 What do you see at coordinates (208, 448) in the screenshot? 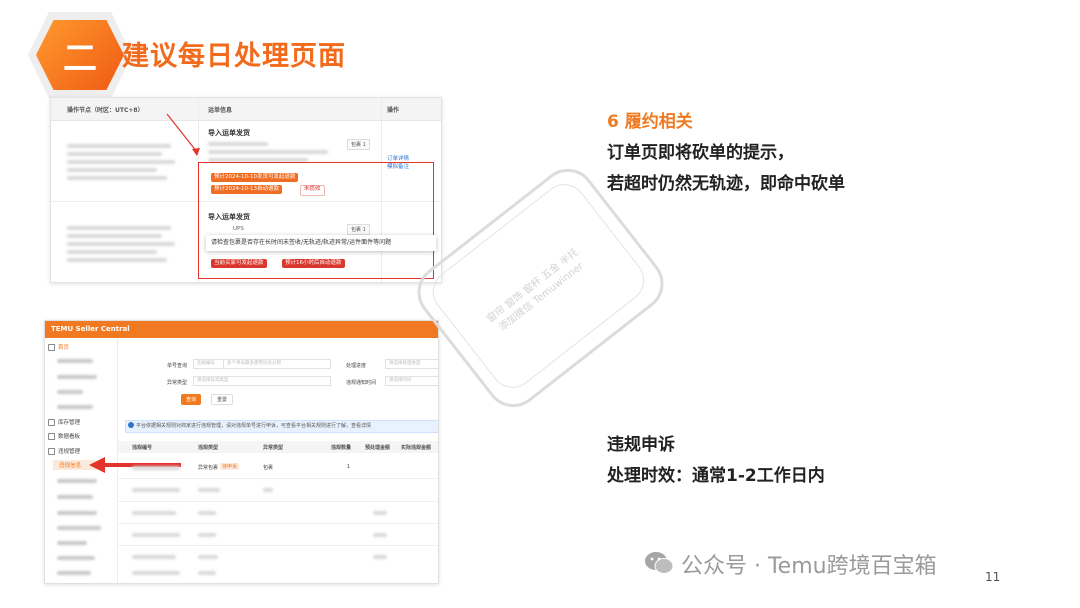
I see `th-type: 违规类型` at bounding box center [208, 448].